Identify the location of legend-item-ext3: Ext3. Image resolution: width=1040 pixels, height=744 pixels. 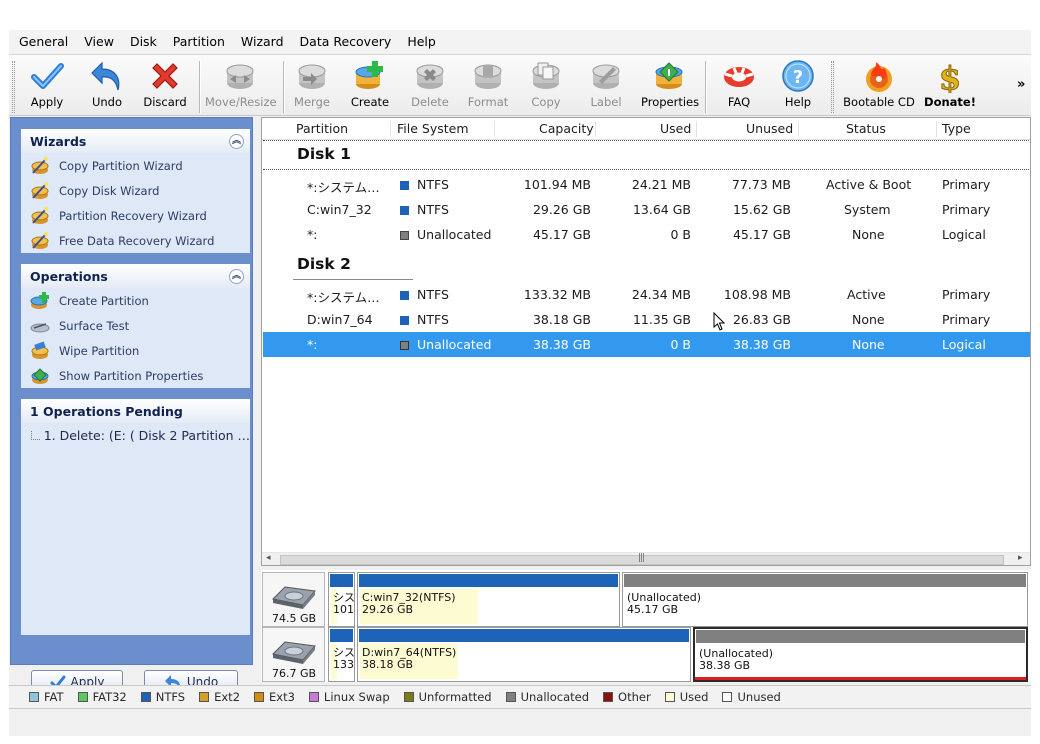
(274, 697).